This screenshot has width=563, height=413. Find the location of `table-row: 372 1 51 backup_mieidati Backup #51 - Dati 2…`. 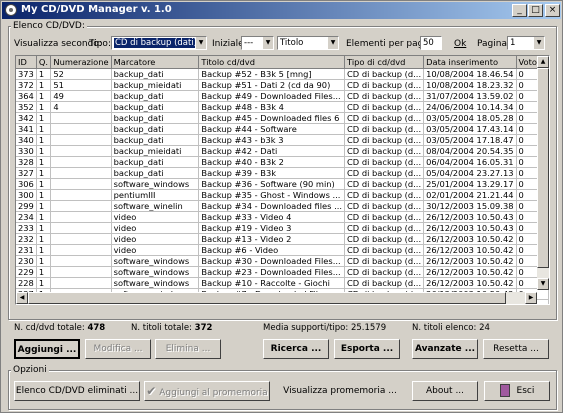

table-row: 372 1 51 backup_mieidati Backup #51 - Dati 2… is located at coordinates (282, 85).